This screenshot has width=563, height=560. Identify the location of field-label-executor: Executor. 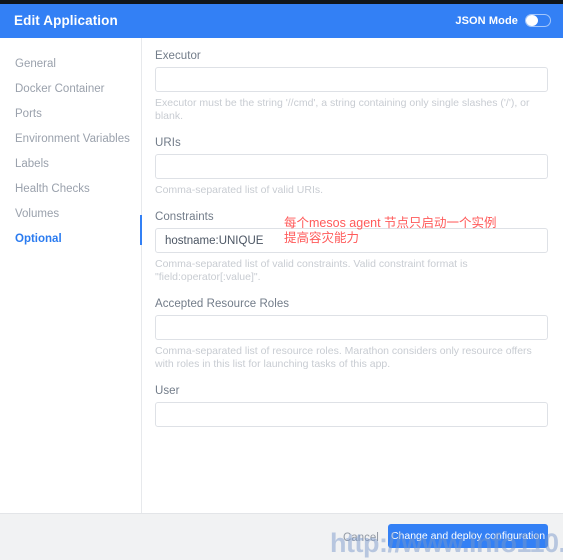
(178, 56).